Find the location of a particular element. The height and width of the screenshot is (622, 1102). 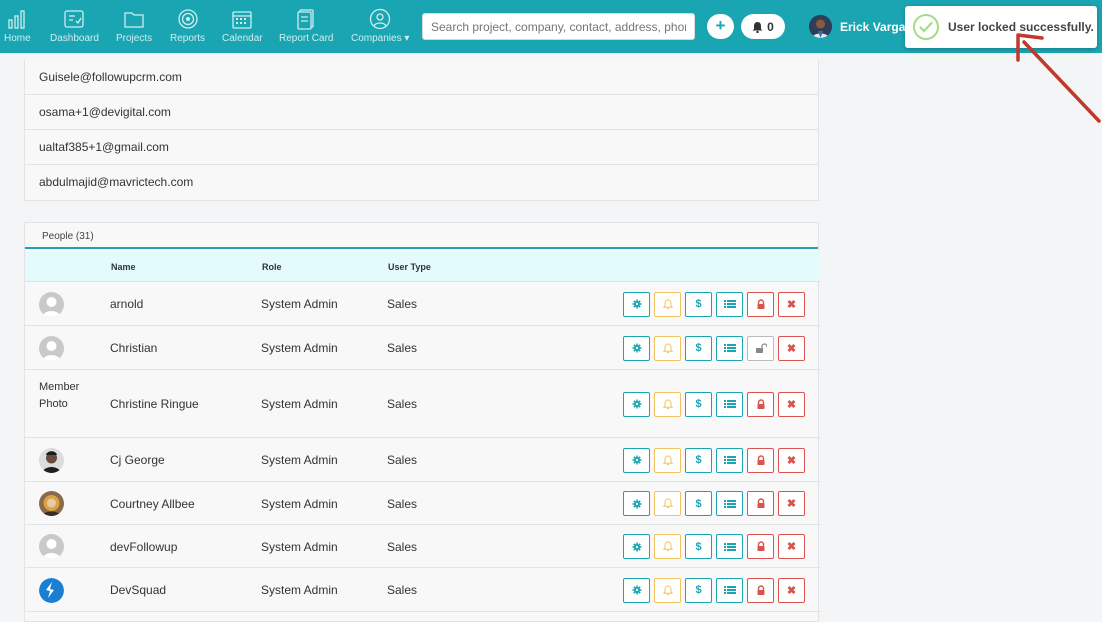

unlock-user-button is located at coordinates (760, 348).